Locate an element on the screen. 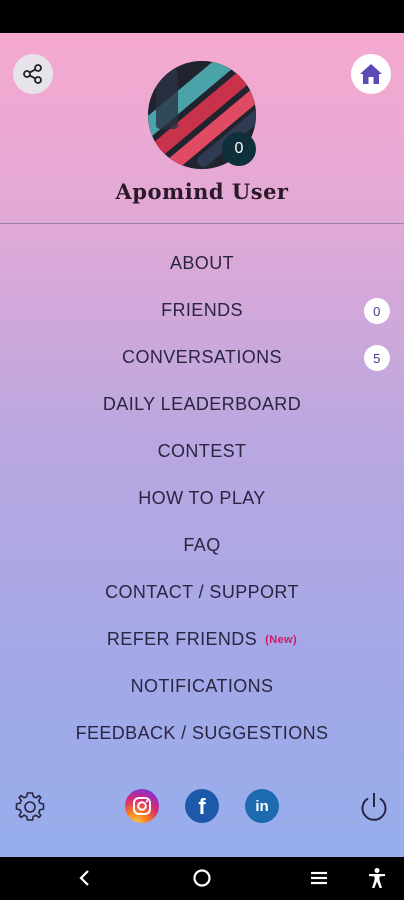 The width and height of the screenshot is (404, 900). menu-item-how-to-play: HOW TO PLAY is located at coordinates (202, 498).